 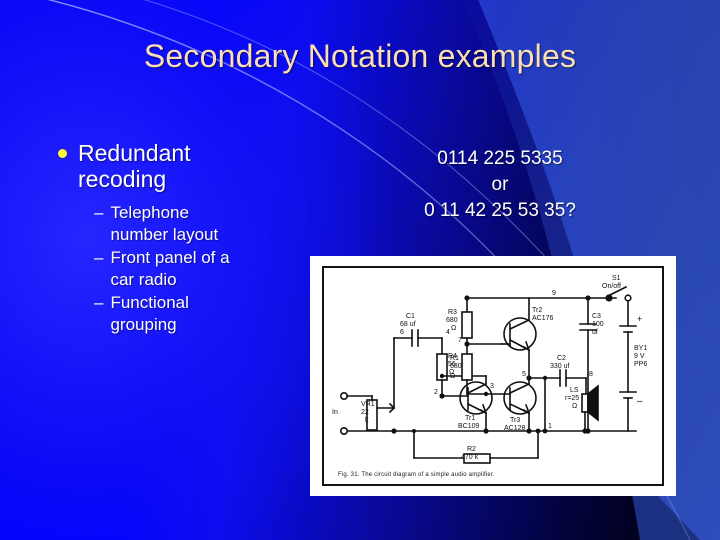 What do you see at coordinates (62, 153) in the screenshot?
I see `bullet-dot-icon` at bounding box center [62, 153].